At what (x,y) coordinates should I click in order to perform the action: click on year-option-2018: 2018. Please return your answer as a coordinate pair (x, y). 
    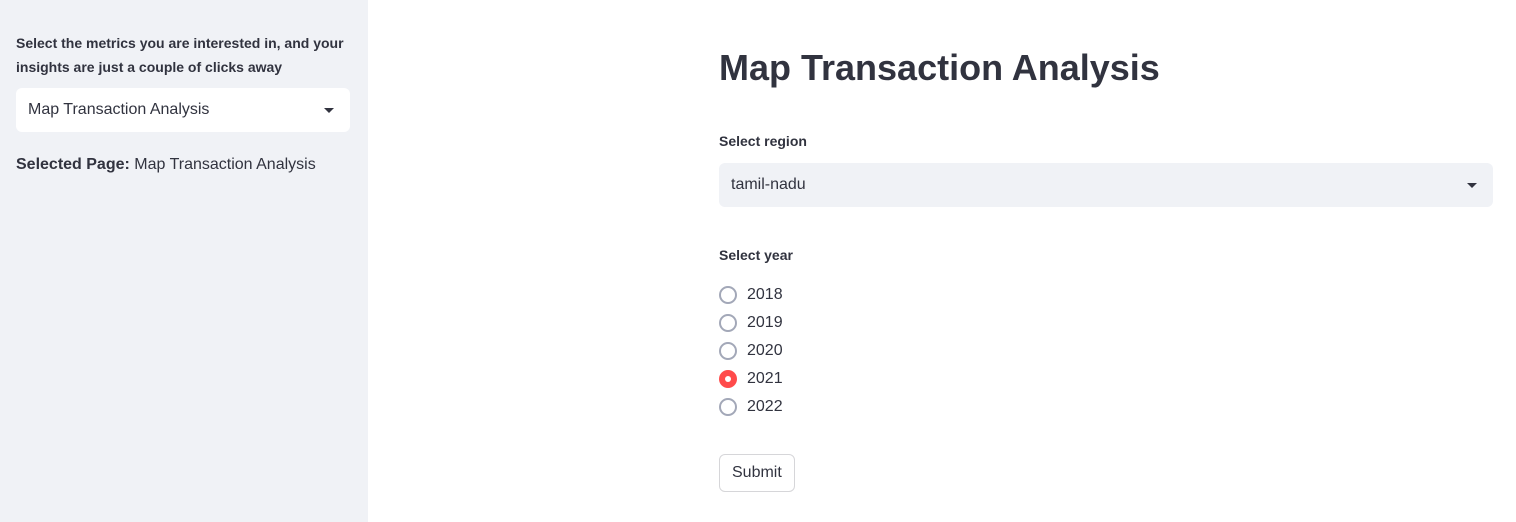
    Looking at the image, I should click on (751, 295).